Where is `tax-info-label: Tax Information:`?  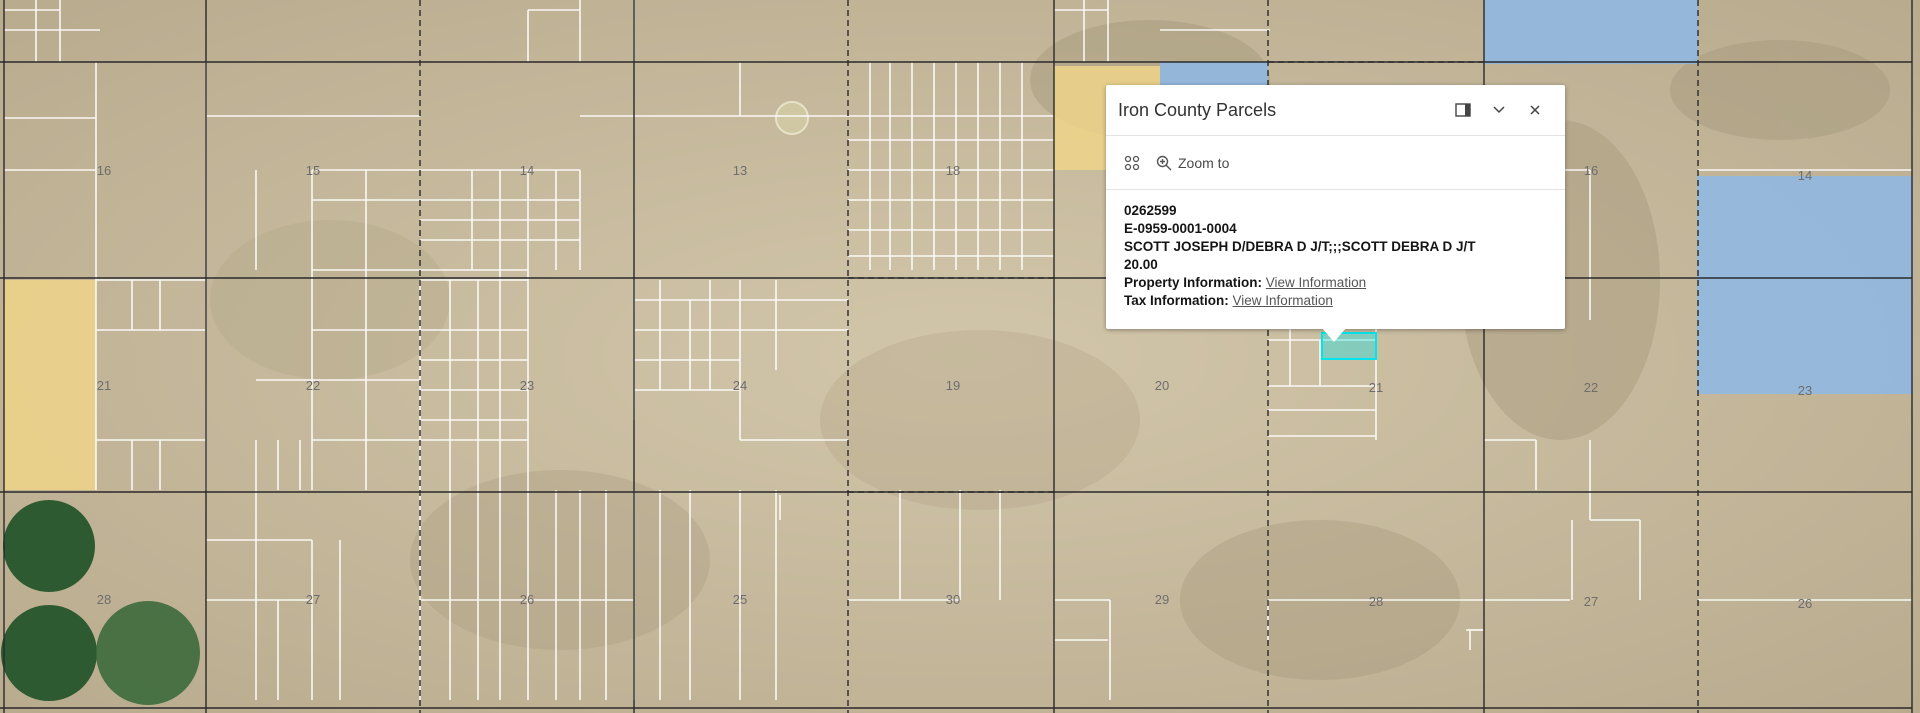
tax-info-label: Tax Information: is located at coordinates (1176, 300).